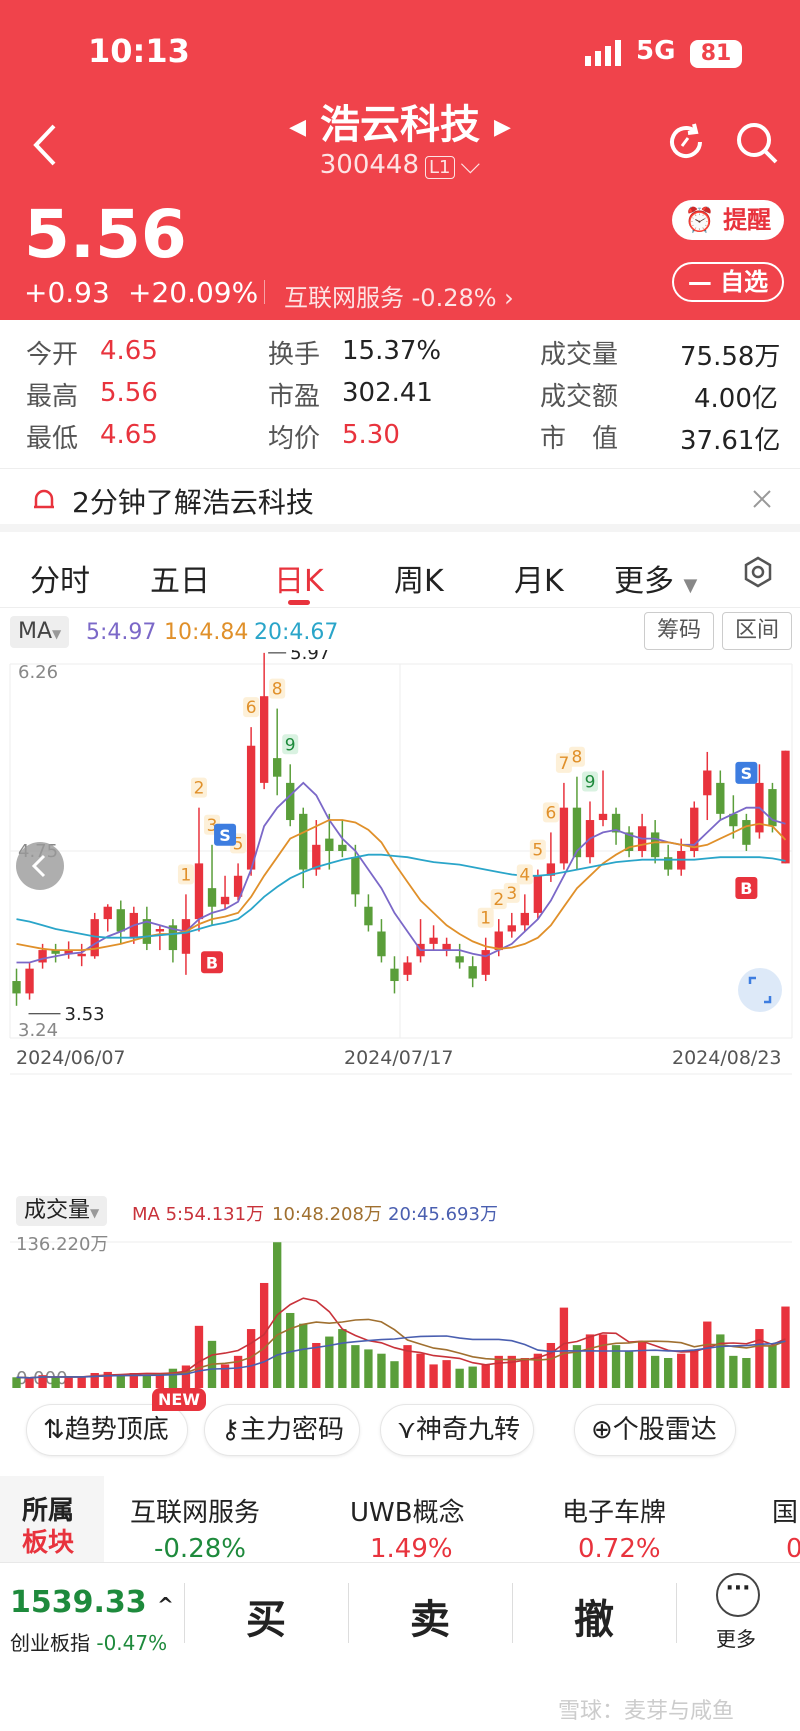 This screenshot has width=800, height=1731. I want to click on remind-label: 提醒, so click(747, 220).